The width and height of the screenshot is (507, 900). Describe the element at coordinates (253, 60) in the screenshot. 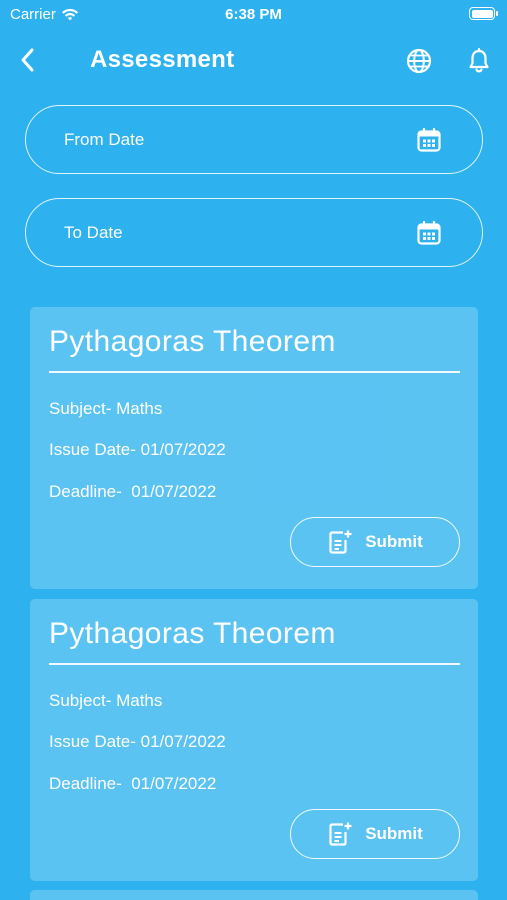

I see `app-header: Assessment` at that location.